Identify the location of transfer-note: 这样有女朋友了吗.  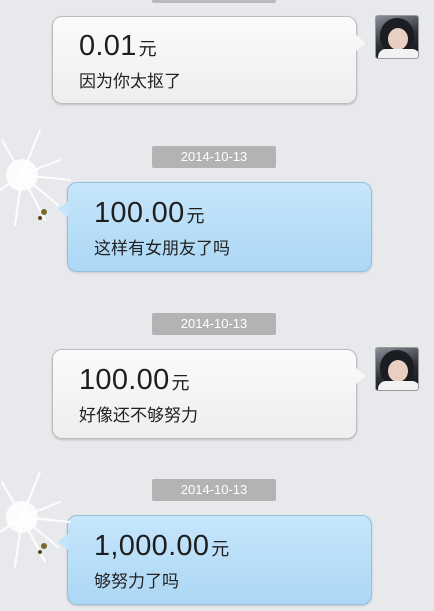
(162, 249).